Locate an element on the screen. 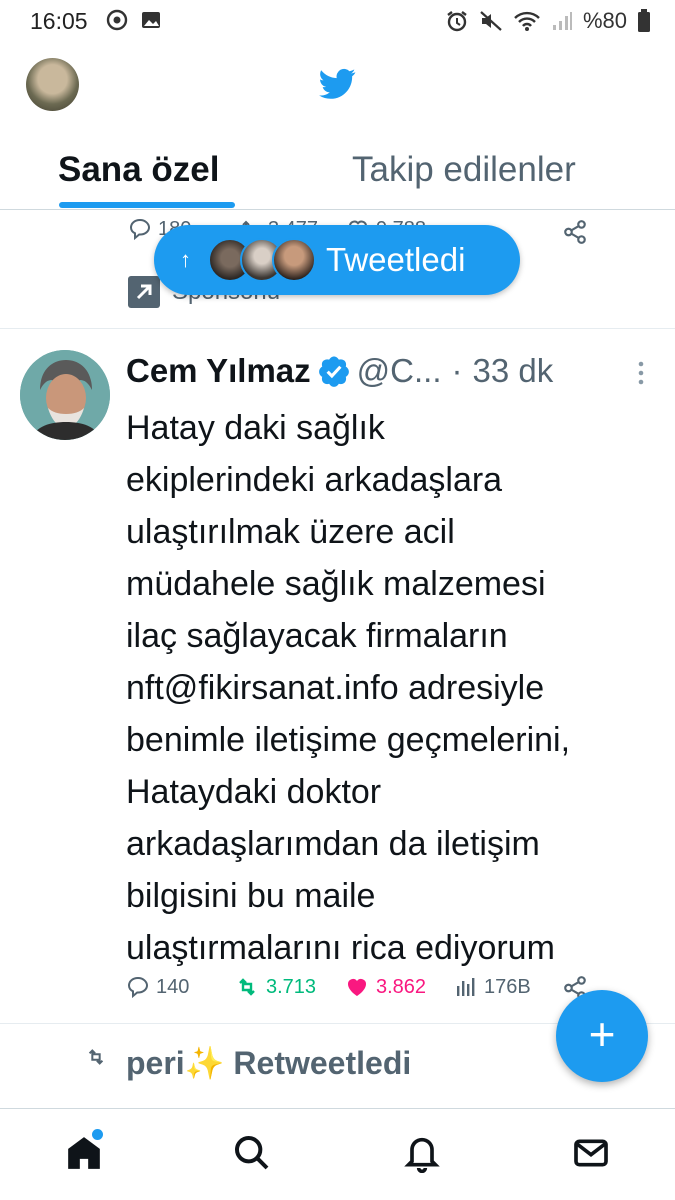 This screenshot has width=675, height=1200. battery-icon is located at coordinates (644, 20).